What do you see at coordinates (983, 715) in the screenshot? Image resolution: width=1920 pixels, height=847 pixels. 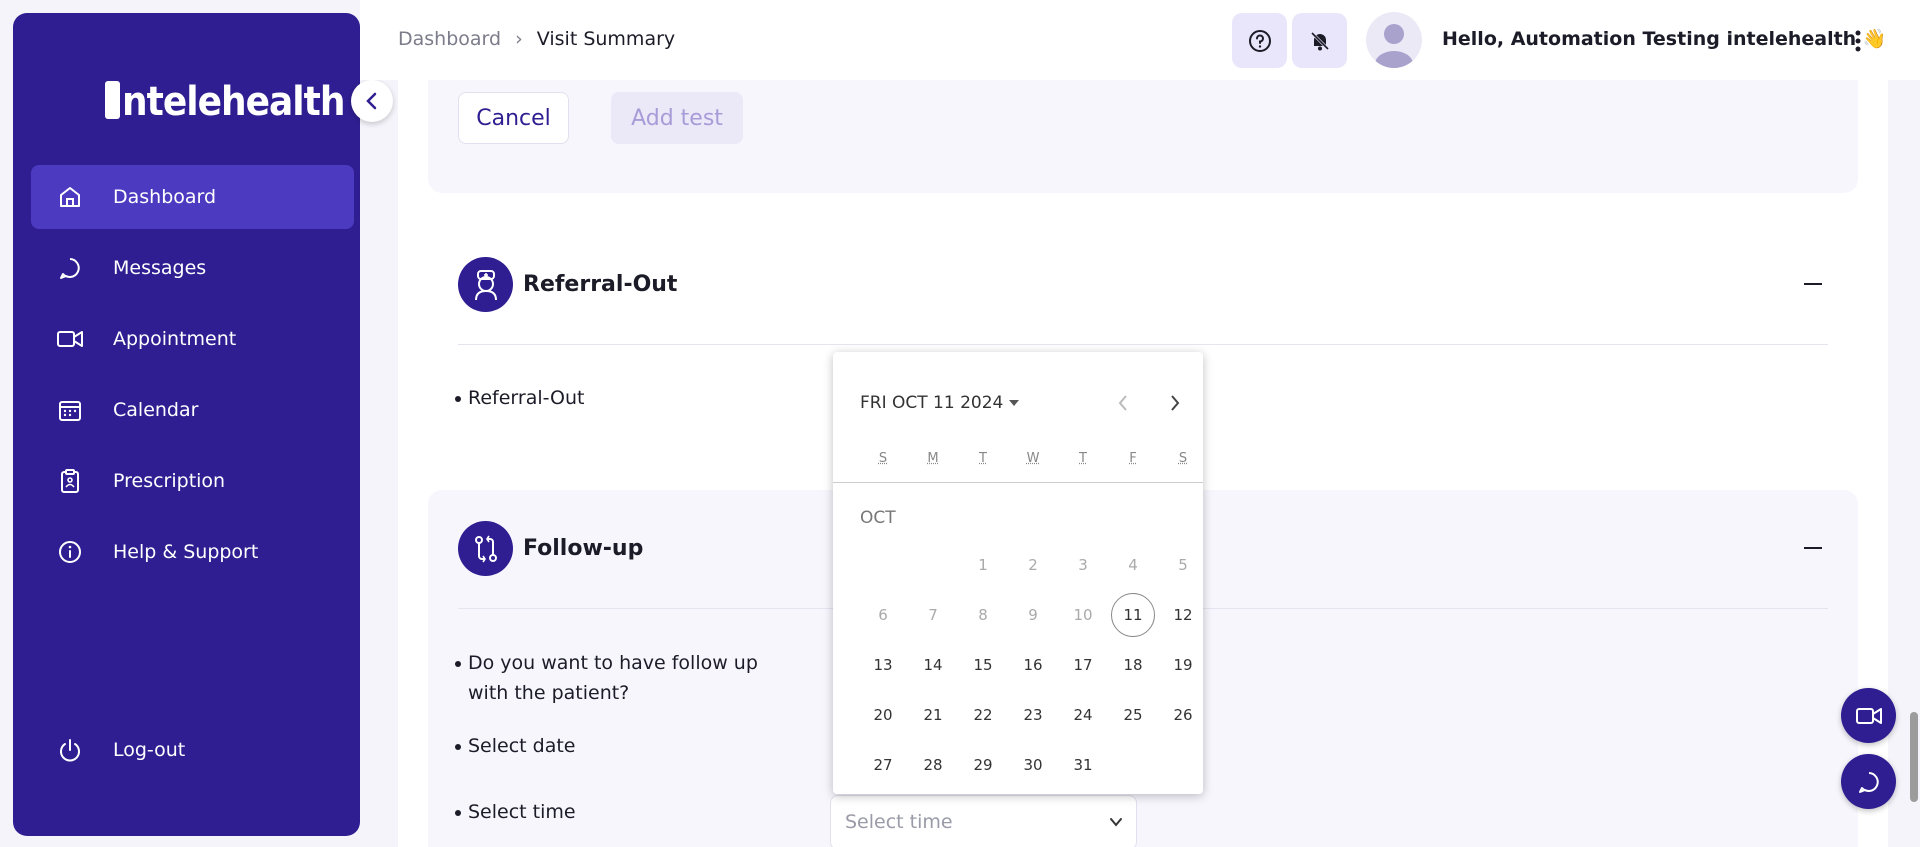 I see `calendar-day: 22` at bounding box center [983, 715].